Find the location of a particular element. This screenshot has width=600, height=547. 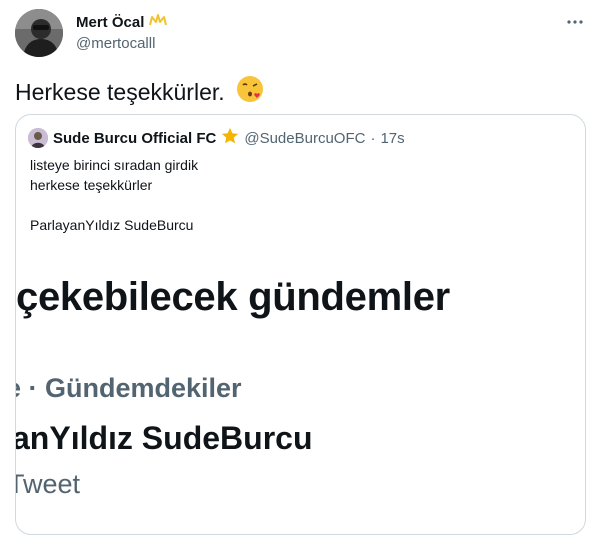

quoted-line: ParlayanYıldız SudeBurcu is located at coordinates (112, 225).